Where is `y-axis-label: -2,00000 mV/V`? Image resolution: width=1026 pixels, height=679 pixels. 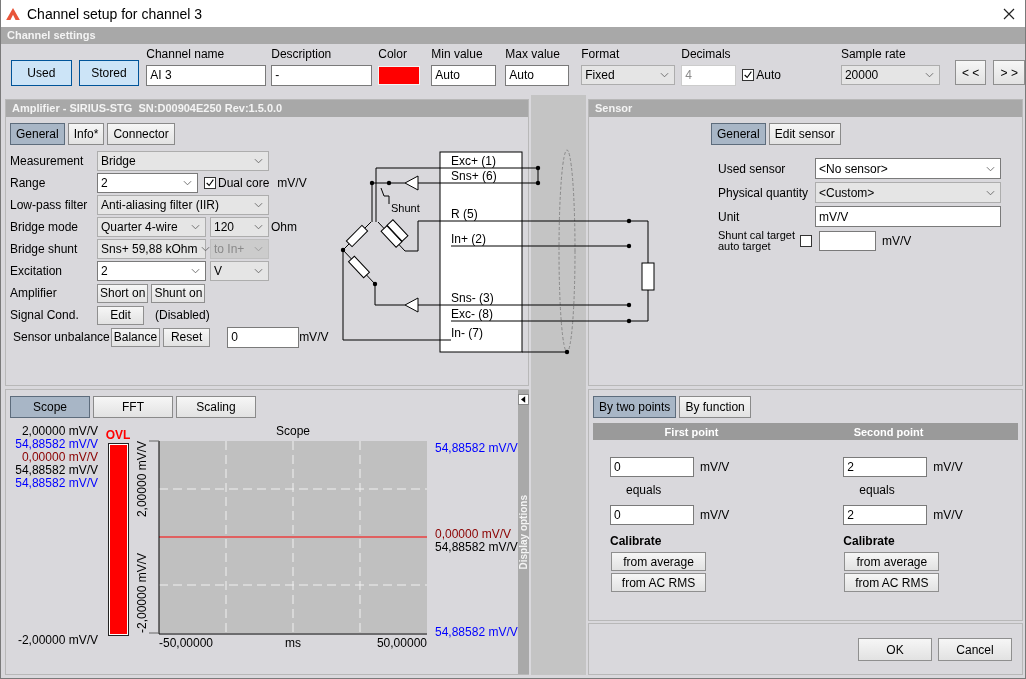
y-axis-label: -2,00000 mV/V is located at coordinates (142, 592).